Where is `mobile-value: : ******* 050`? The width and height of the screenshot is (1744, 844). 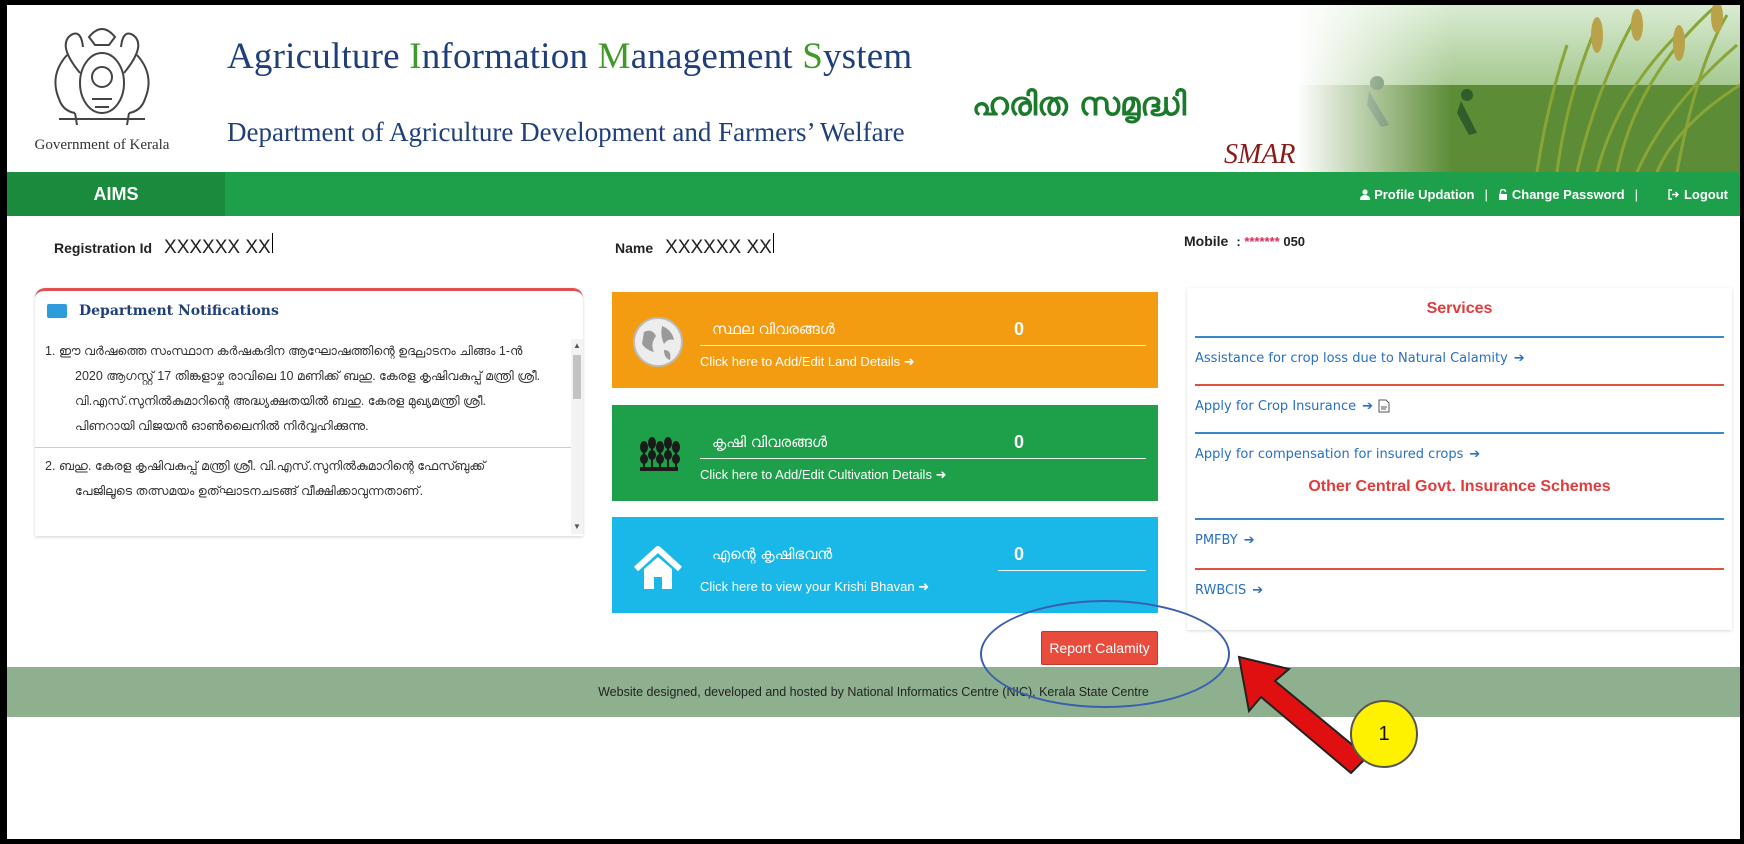
mobile-value: : ******* 050 is located at coordinates (1271, 241).